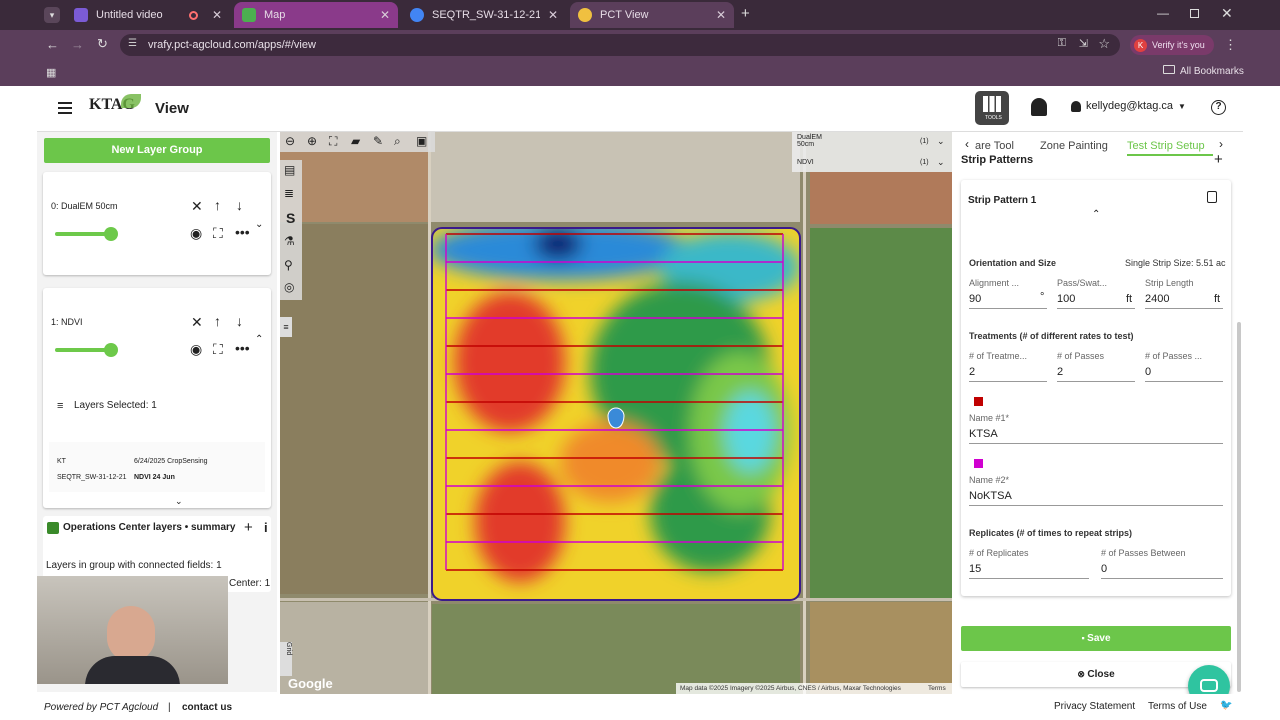 This screenshot has height=720, width=1280. Describe the element at coordinates (52, 15) in the screenshot. I see `tab-search-button: ▾` at that location.